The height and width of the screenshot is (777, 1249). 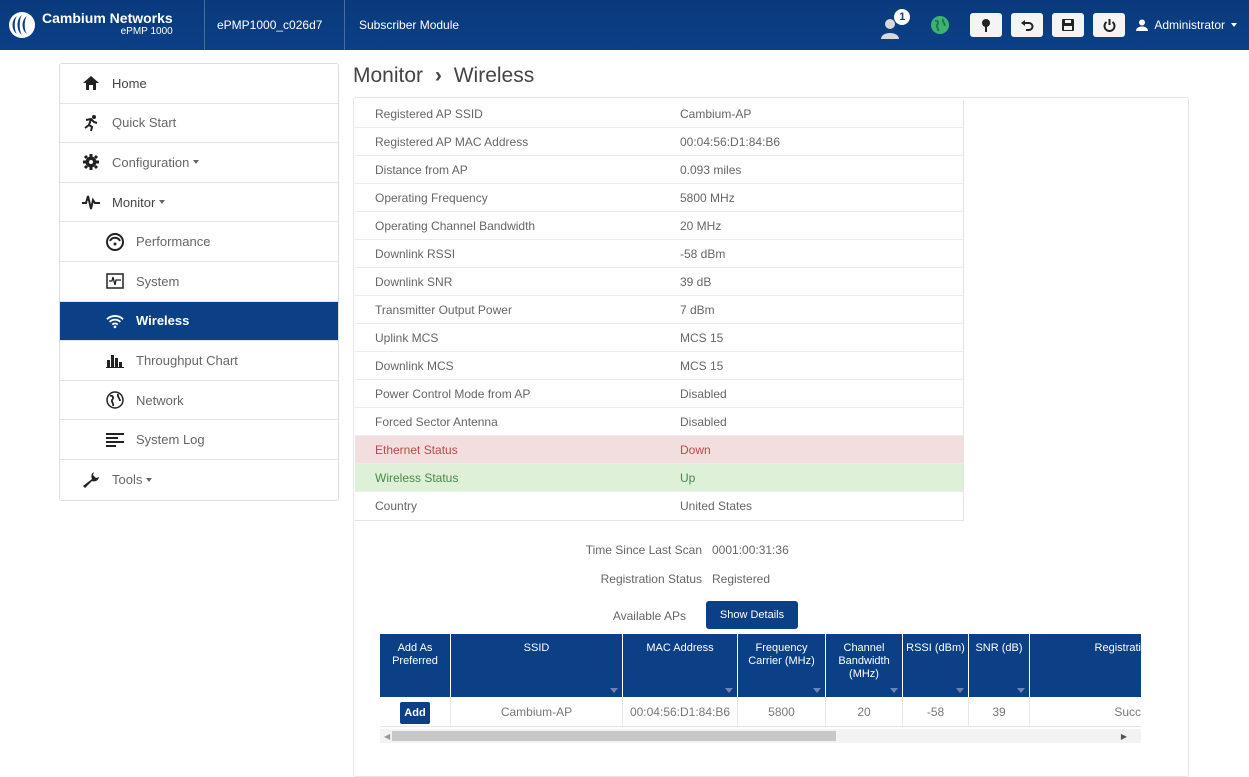 What do you see at coordinates (415, 654) in the screenshot?
I see `column-header-label: Add As Preferred` at bounding box center [415, 654].